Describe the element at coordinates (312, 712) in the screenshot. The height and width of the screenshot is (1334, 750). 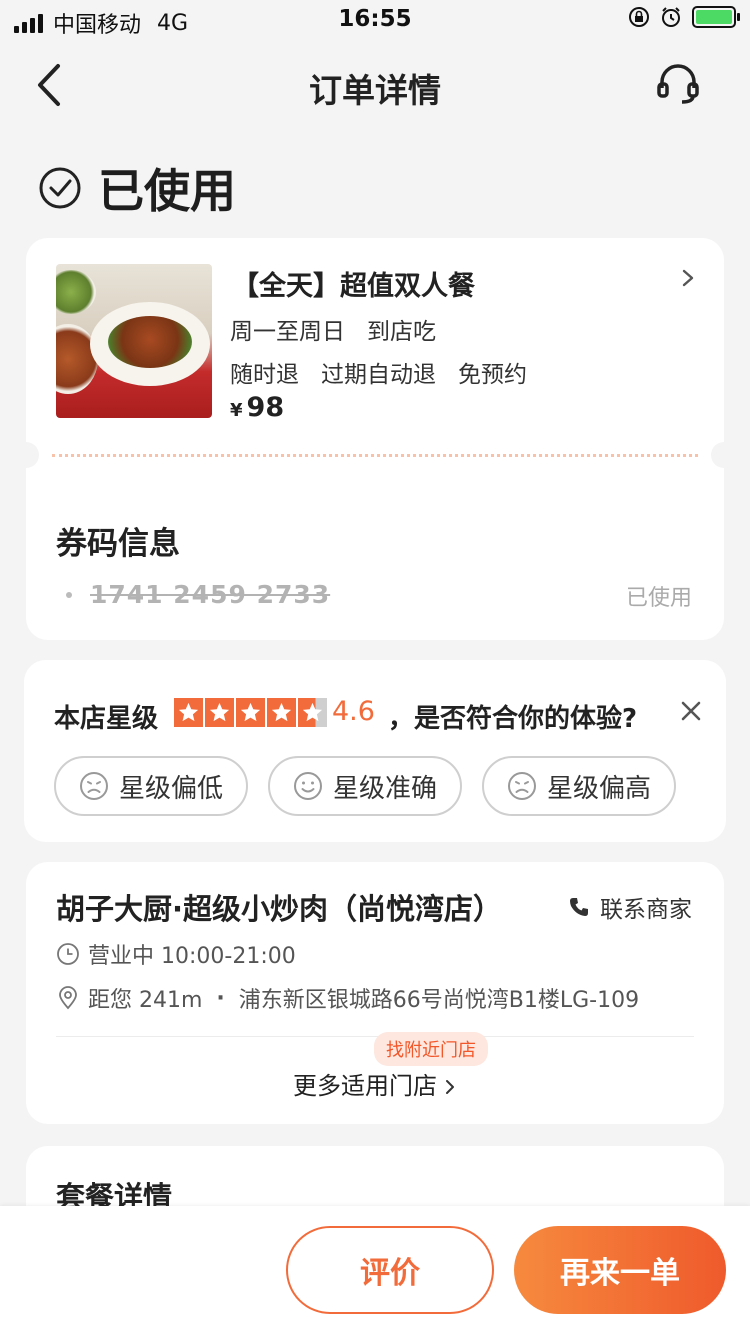
I see `half-star-icon` at that location.